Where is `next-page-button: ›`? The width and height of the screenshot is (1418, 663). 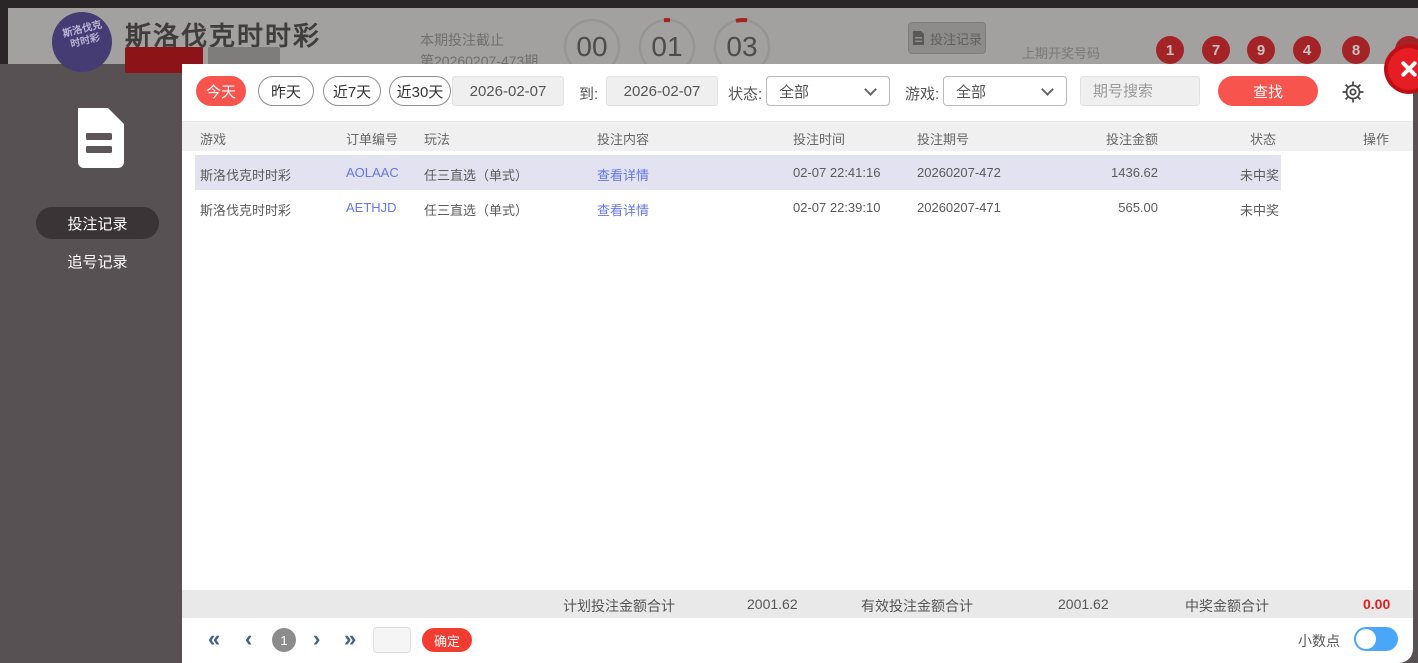
next-page-button: › is located at coordinates (316, 639).